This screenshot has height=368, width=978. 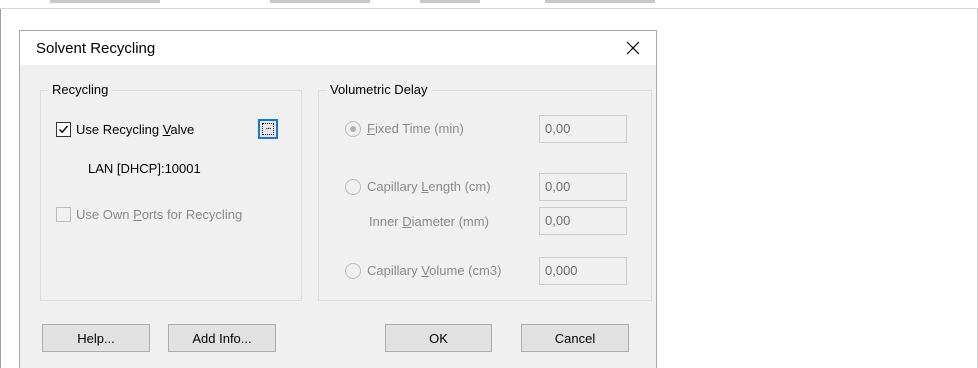 I want to click on fixed-time-input: 0,00, so click(x=583, y=129).